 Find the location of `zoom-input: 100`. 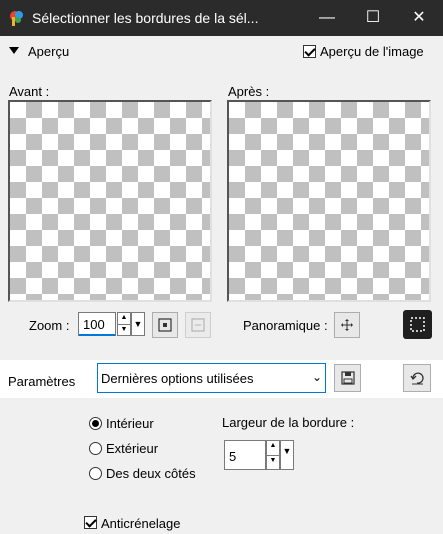

zoom-input: 100 is located at coordinates (97, 324).